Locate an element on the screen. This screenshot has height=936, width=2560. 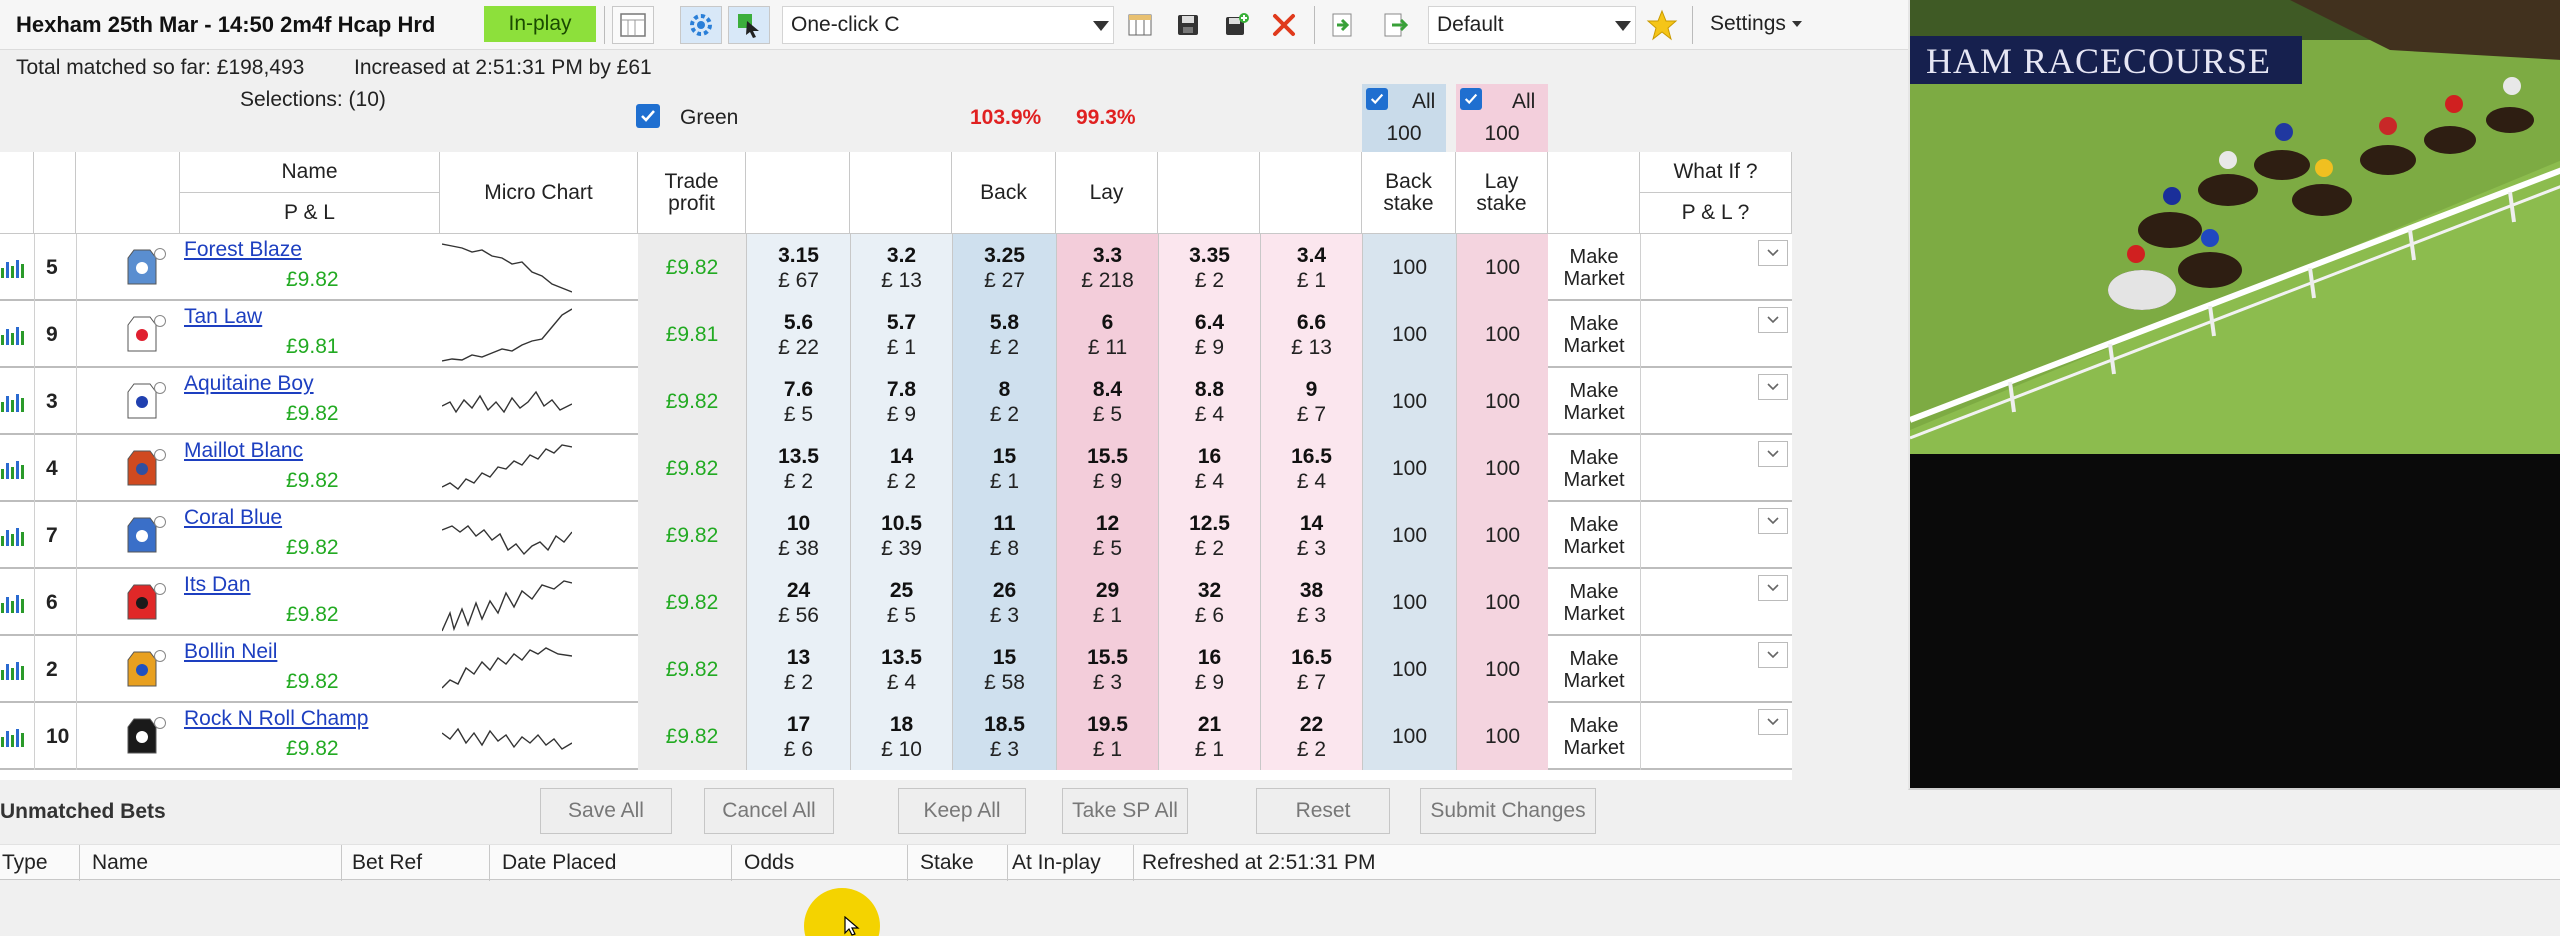
price-cell: 26 £ 3 is located at coordinates (1004, 602).